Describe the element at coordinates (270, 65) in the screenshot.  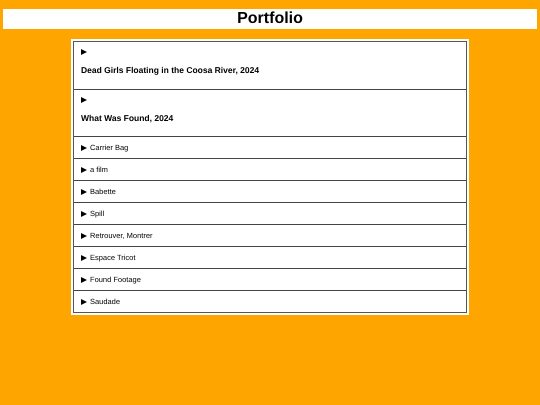
I see `project-summary: Dead Girls Floating in the Coosa River, 2024` at that location.